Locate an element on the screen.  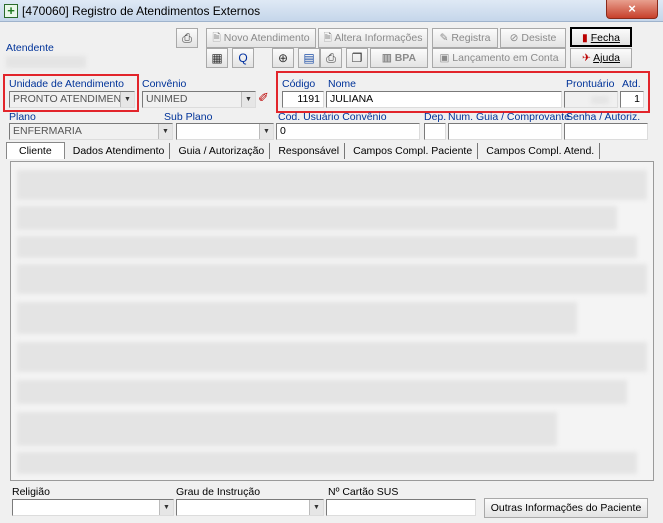
account-icon: ▣ is located at coordinates (444, 58).